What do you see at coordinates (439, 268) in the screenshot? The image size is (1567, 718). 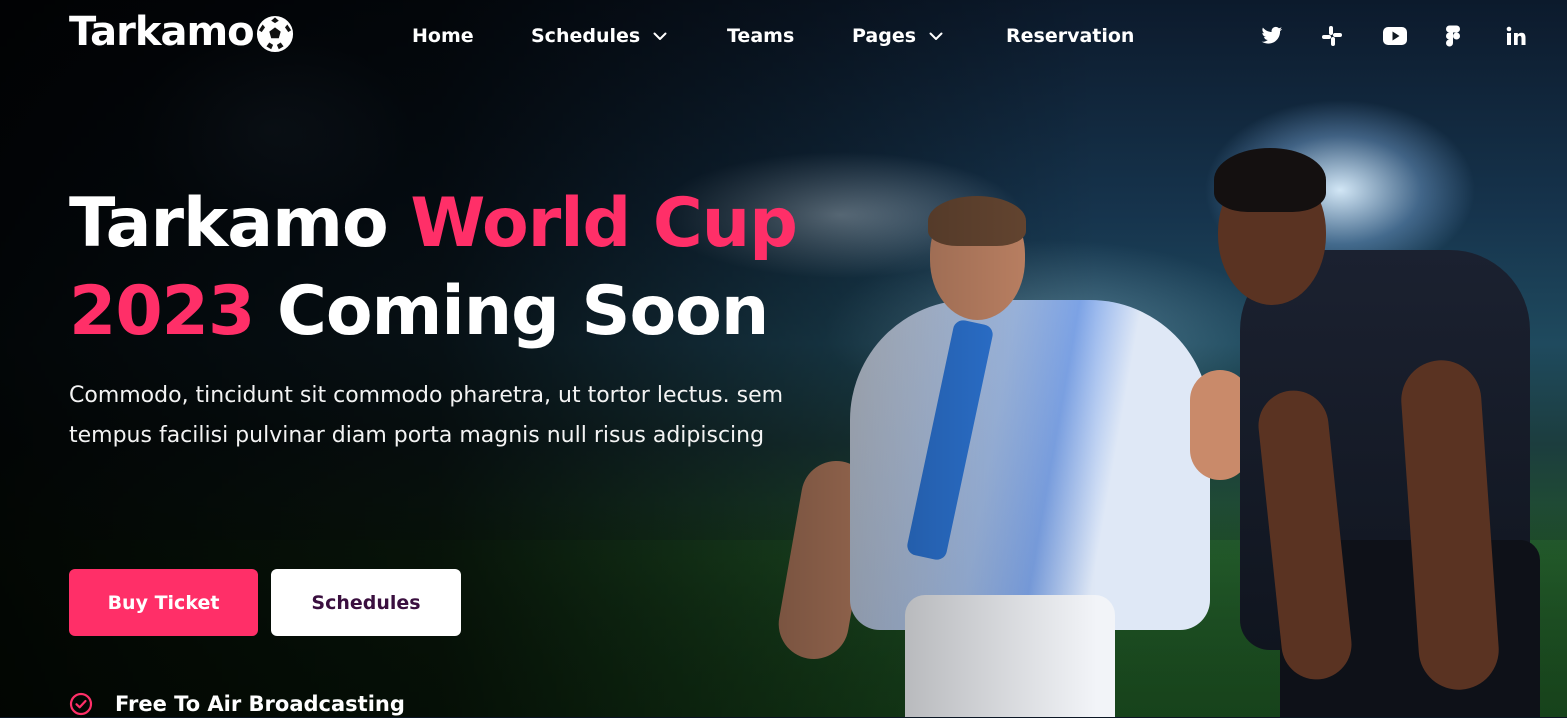 I see `hero-title: Tarkamo World Cup 2023 Coming Soon` at bounding box center [439, 268].